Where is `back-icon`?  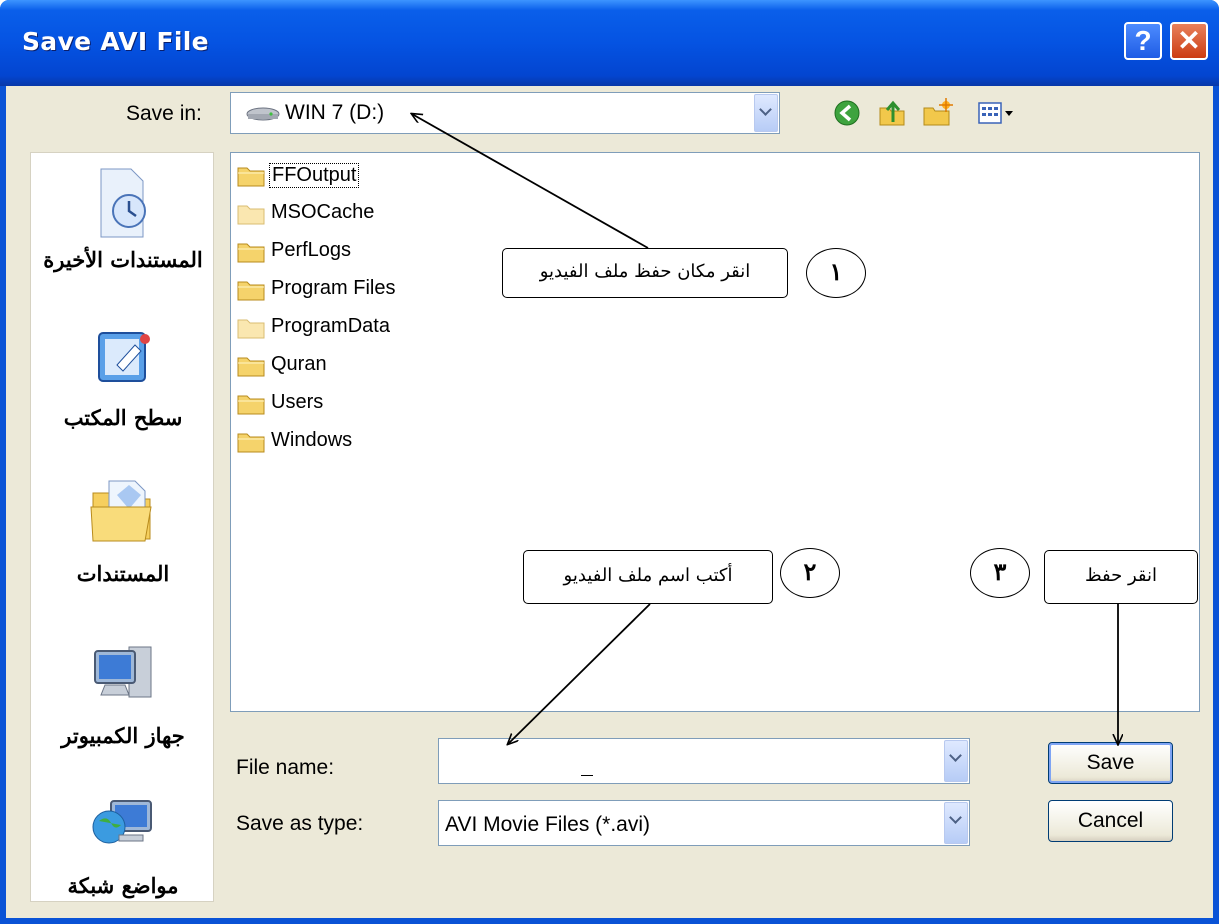
back-icon is located at coordinates (847, 113).